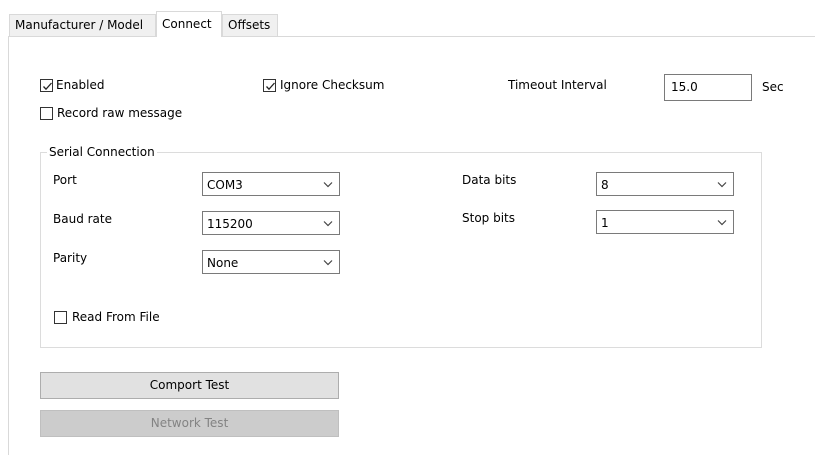 The width and height of the screenshot is (815, 455). I want to click on port-select: COM3, so click(271, 184).